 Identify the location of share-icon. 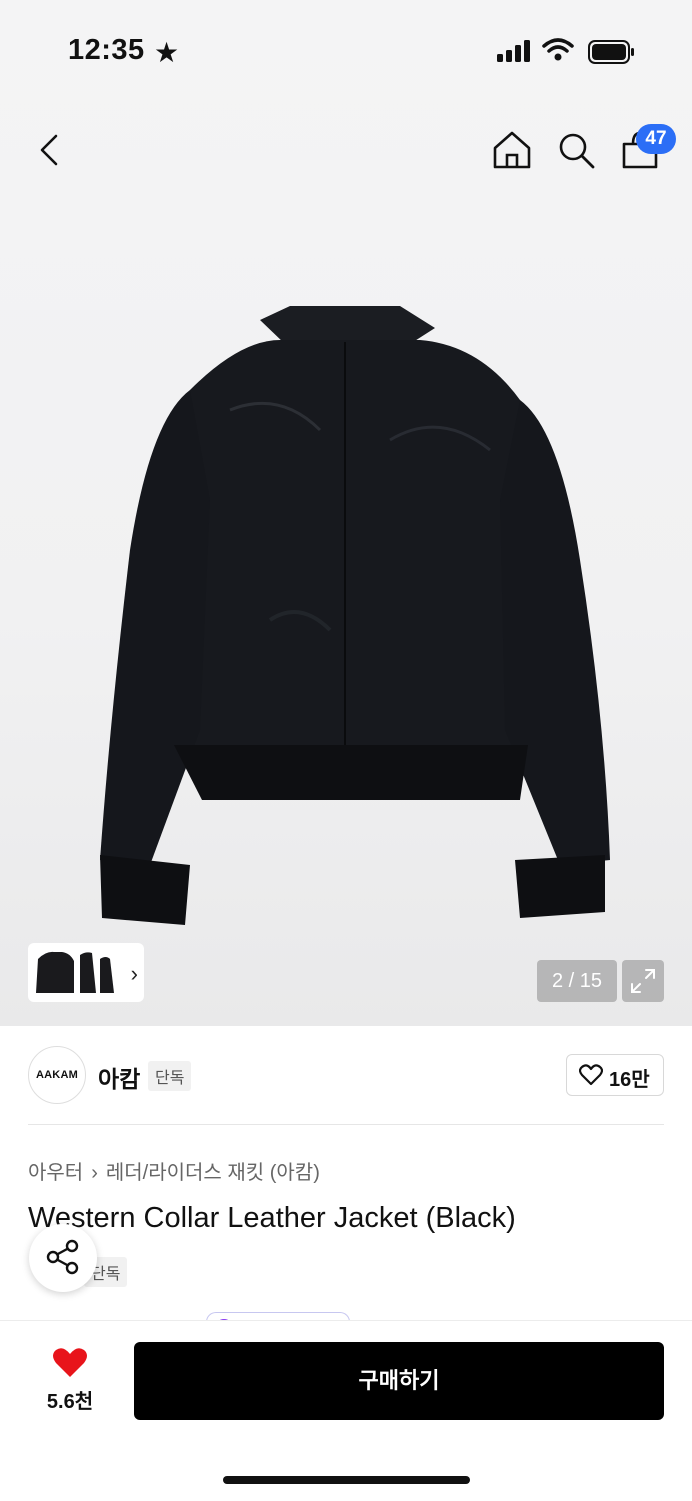
(62, 1257).